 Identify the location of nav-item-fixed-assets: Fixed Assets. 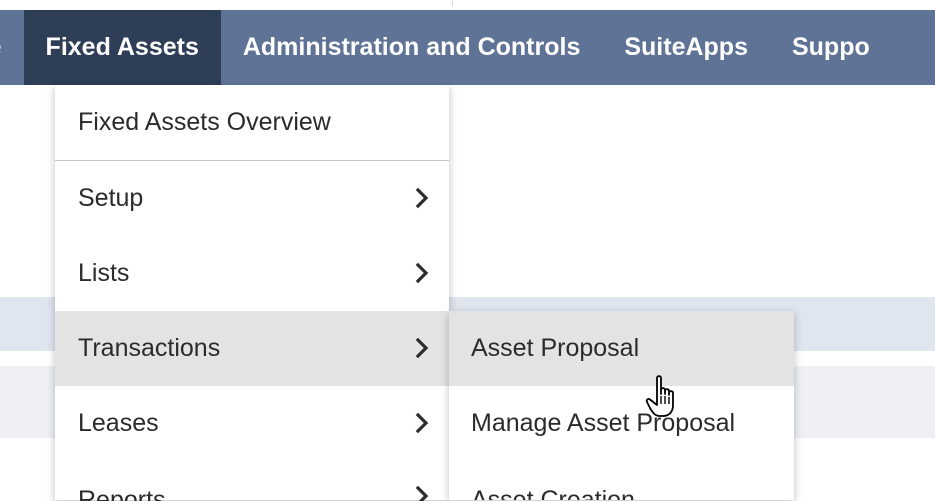
(122, 47).